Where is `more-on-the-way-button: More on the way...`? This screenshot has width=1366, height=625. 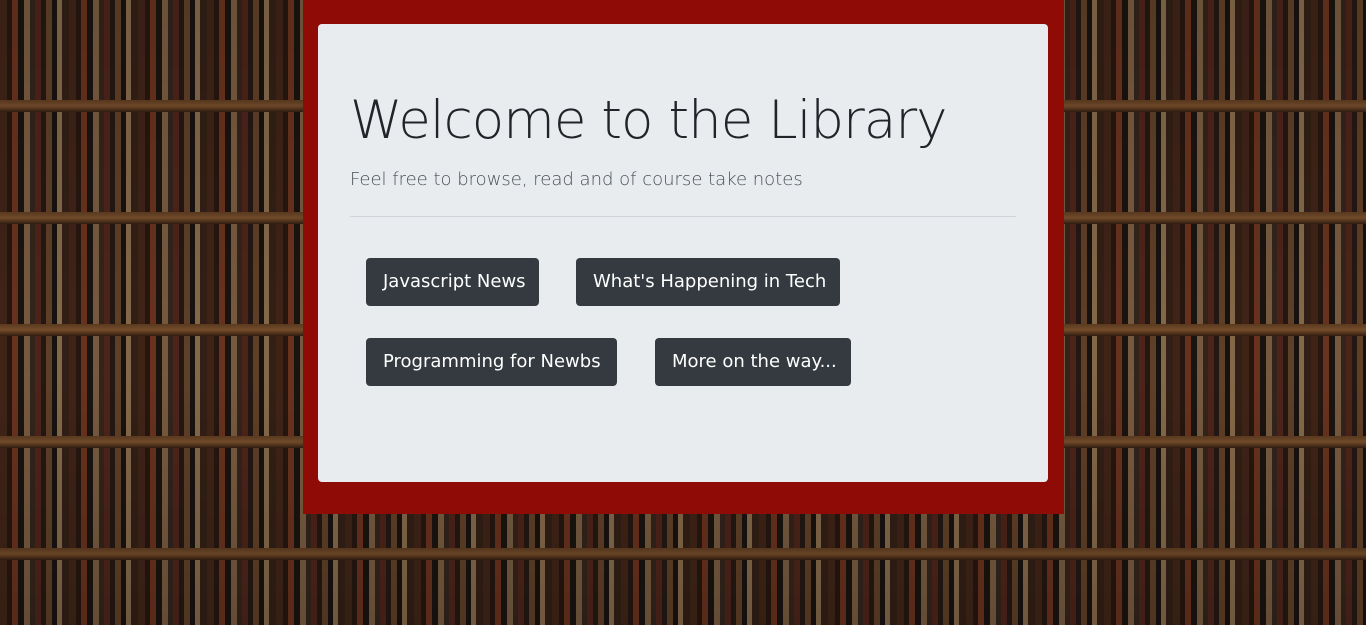
more-on-the-way-button: More on the way... is located at coordinates (753, 362).